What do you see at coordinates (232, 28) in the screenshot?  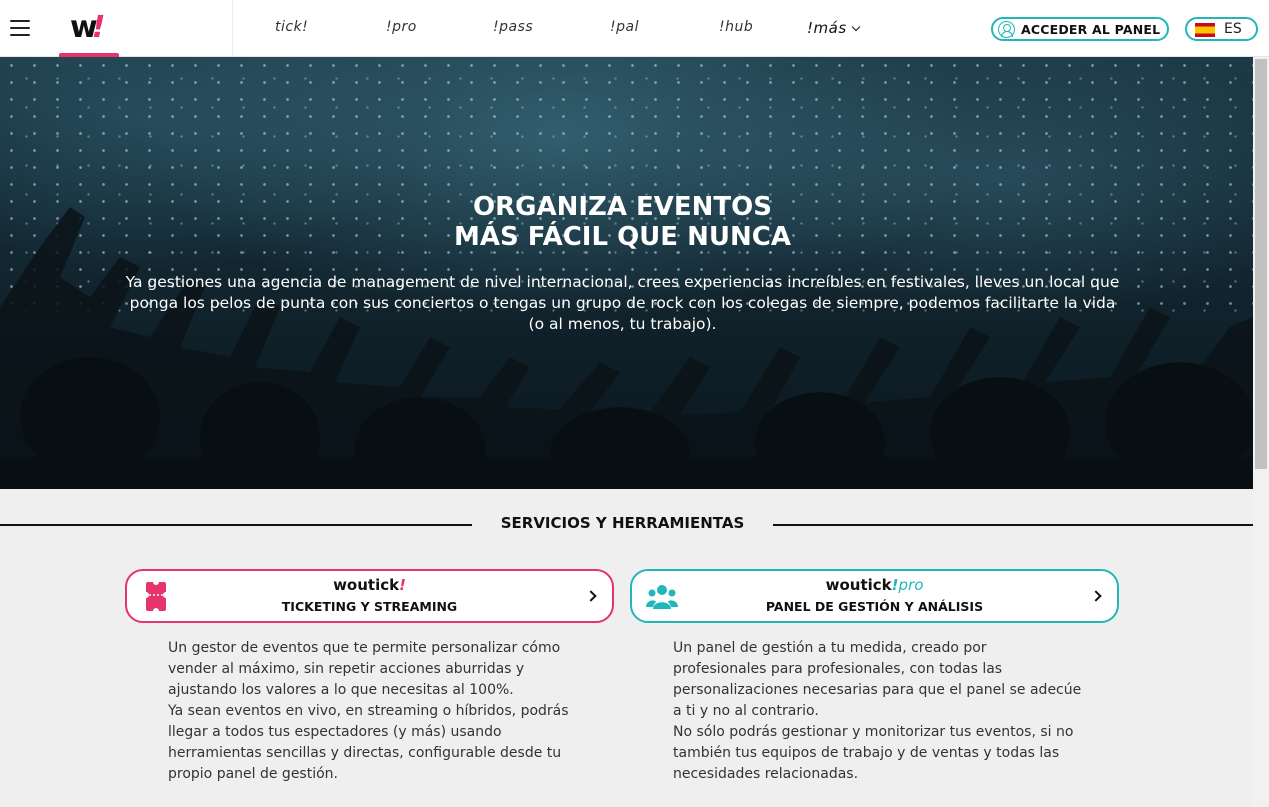 I see `header-divider` at bounding box center [232, 28].